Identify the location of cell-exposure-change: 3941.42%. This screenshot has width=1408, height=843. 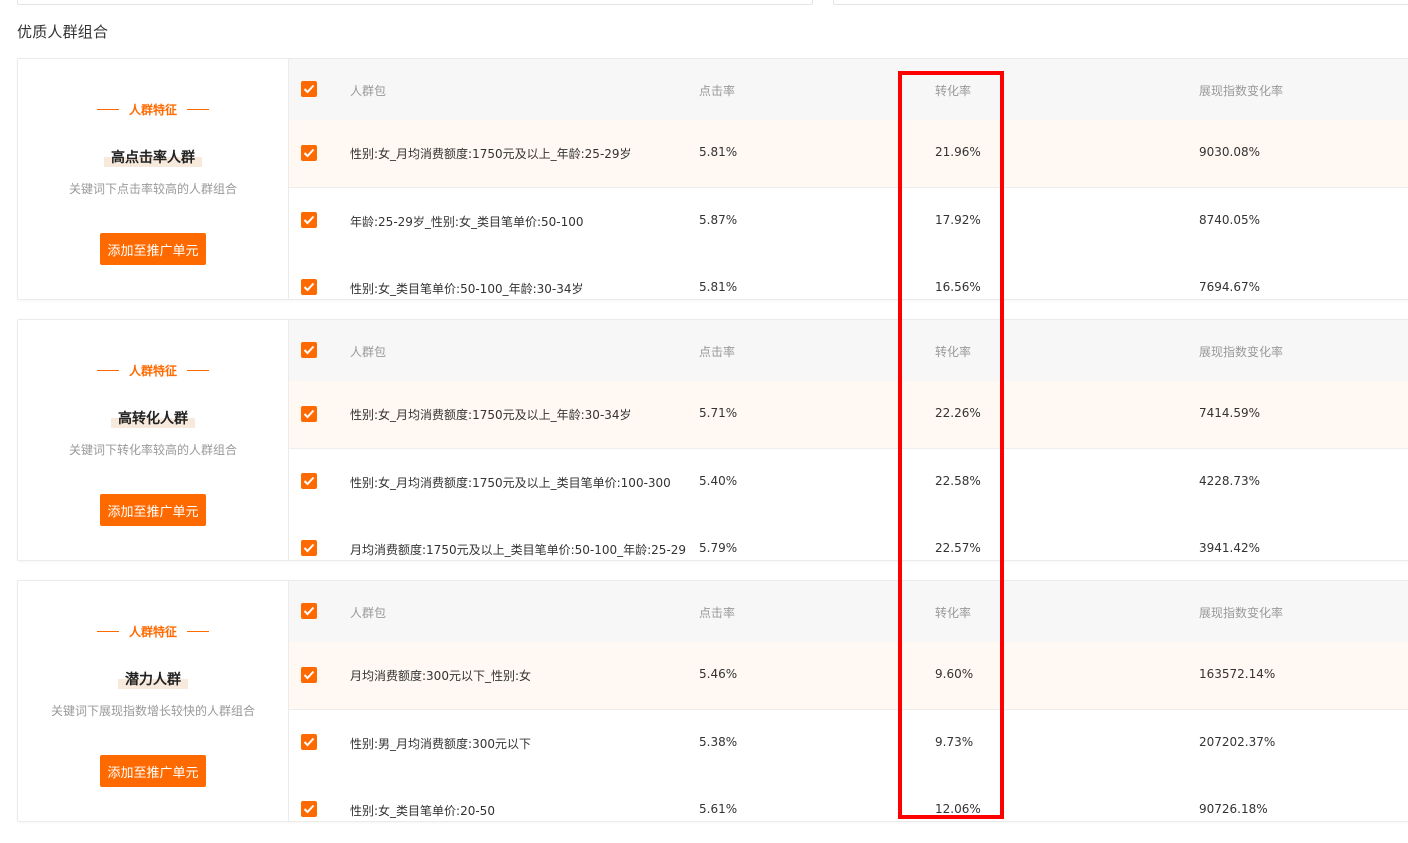
(1230, 548).